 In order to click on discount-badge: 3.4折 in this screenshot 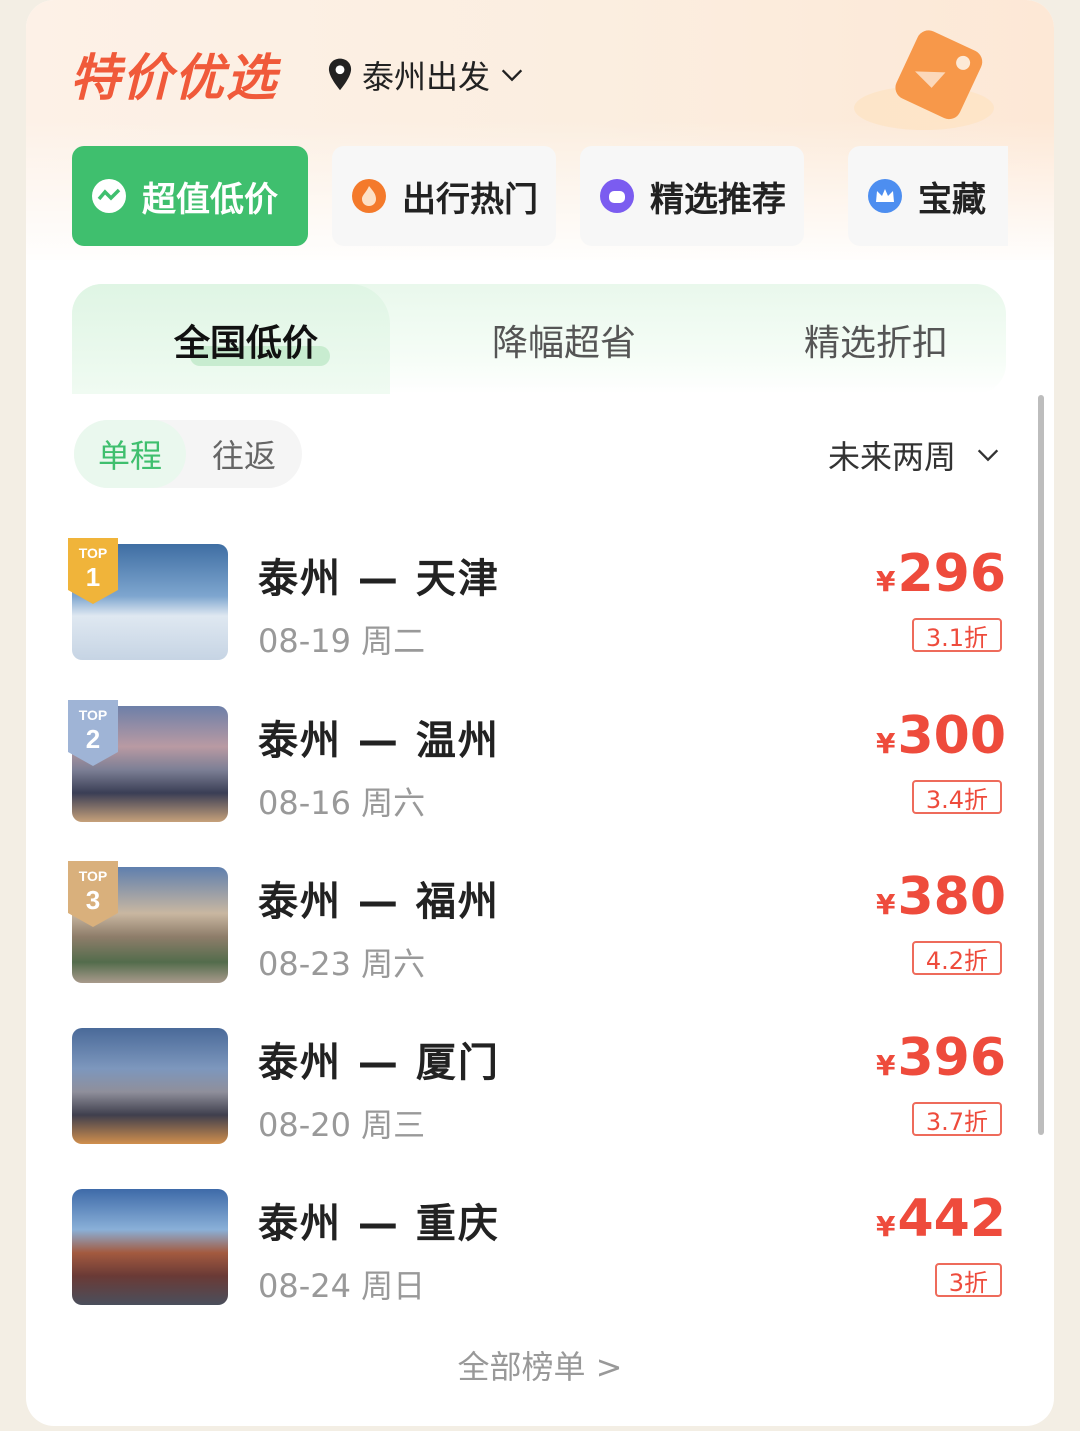, I will do `click(956, 797)`.